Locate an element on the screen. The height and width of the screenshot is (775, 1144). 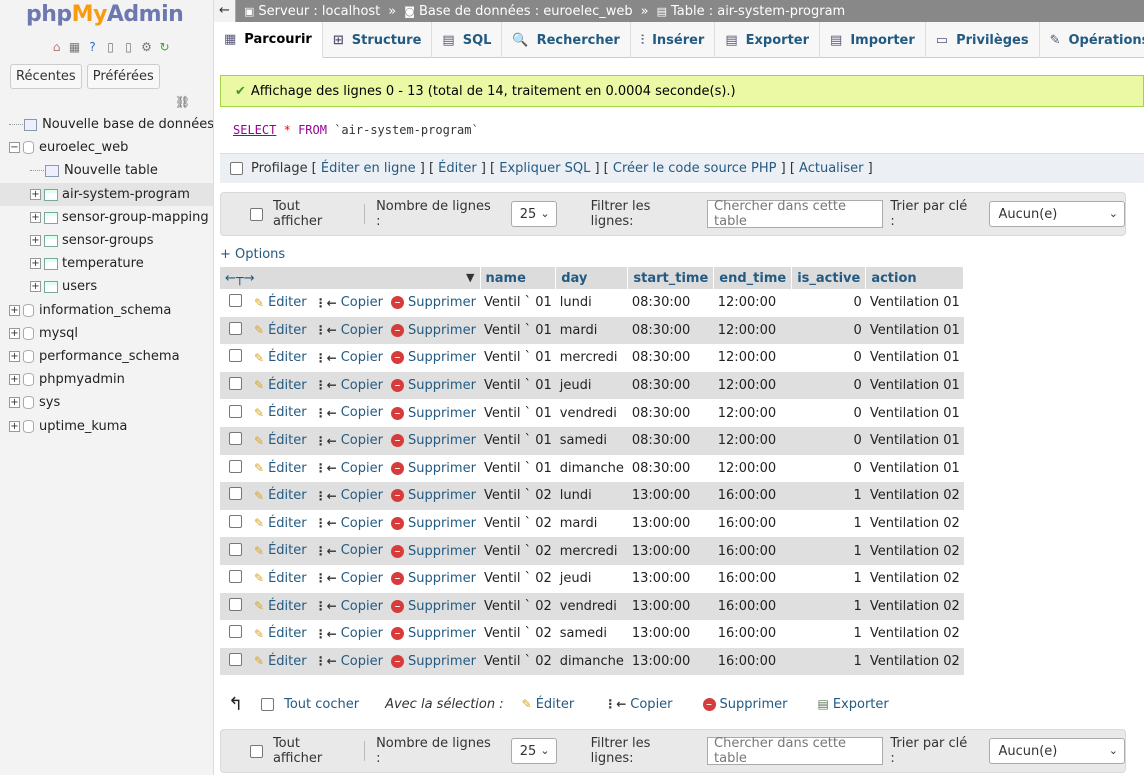
tree-item-euroelec-web: − euroelec_web is located at coordinates (106, 147).